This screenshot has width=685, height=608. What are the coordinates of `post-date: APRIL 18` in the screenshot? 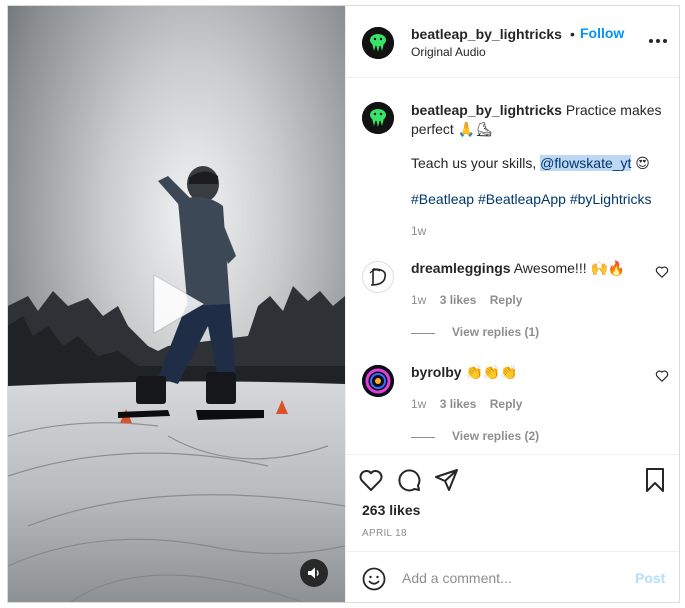 It's located at (384, 533).